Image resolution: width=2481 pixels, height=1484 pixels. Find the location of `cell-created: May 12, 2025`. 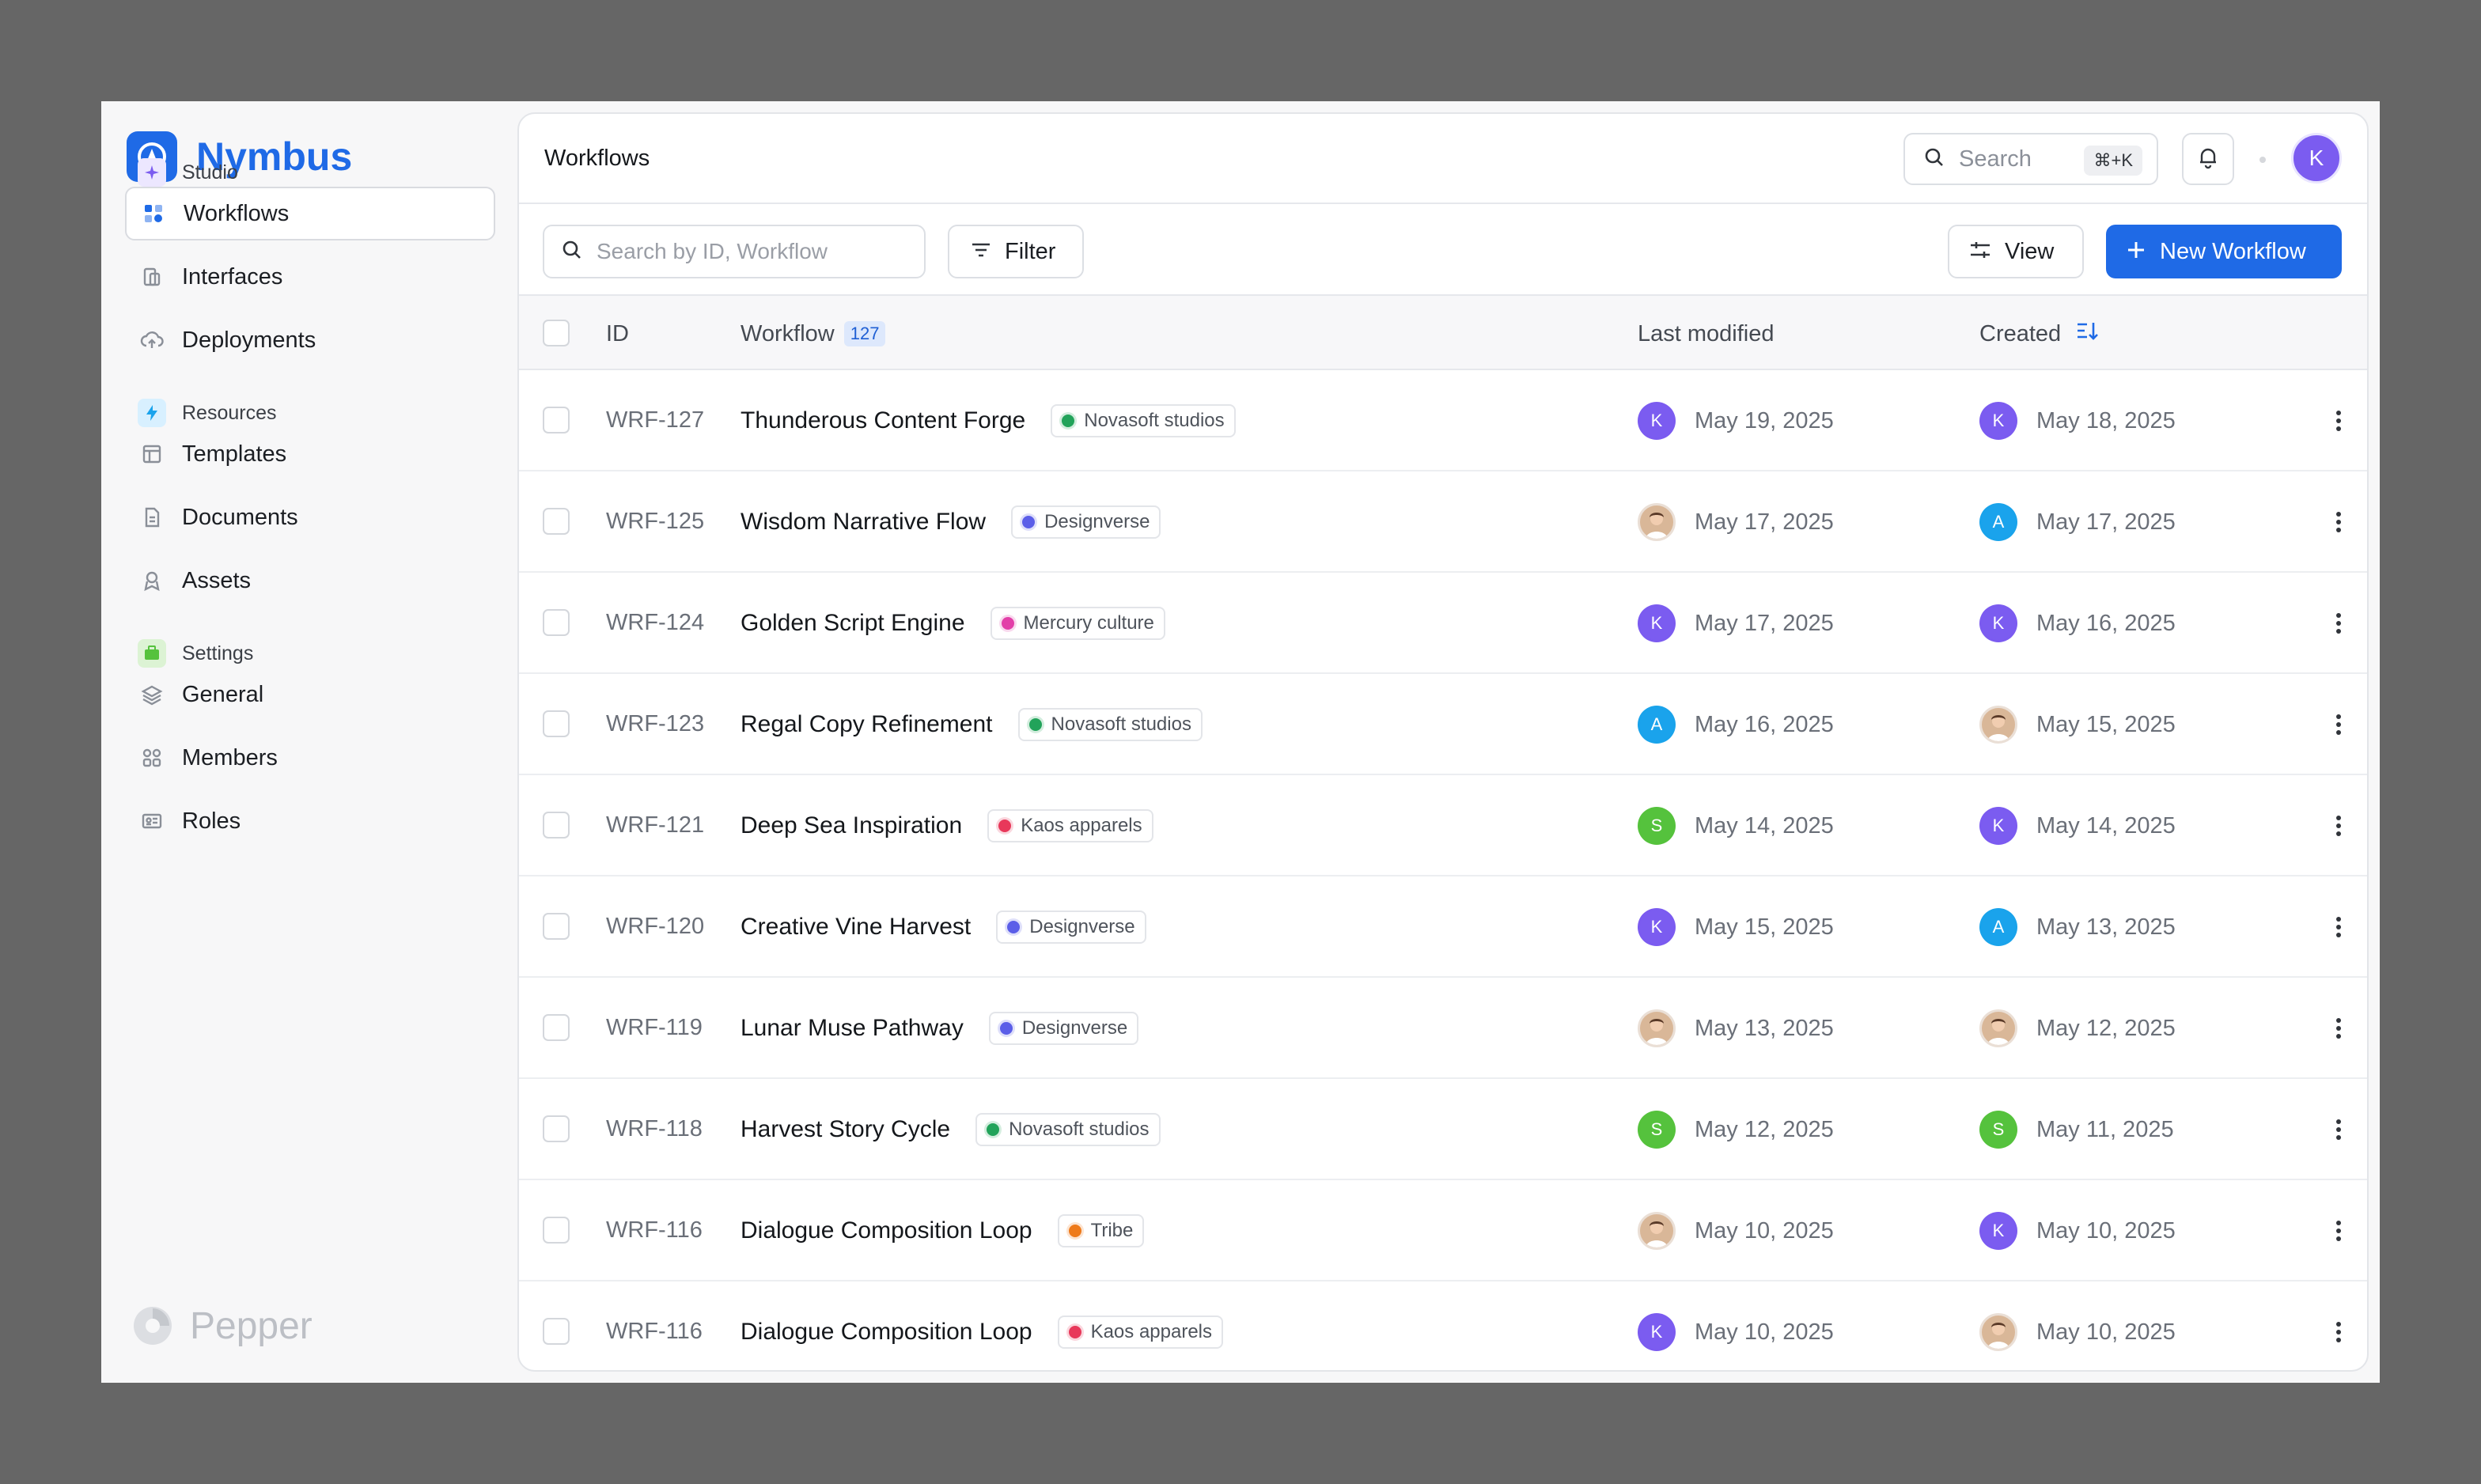

cell-created: May 12, 2025 is located at coordinates (2077, 1028).